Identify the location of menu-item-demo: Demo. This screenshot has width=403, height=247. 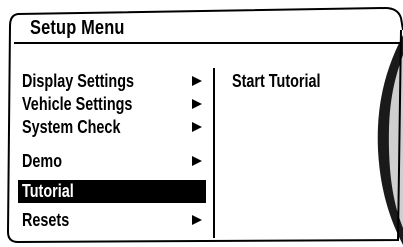
(112, 161).